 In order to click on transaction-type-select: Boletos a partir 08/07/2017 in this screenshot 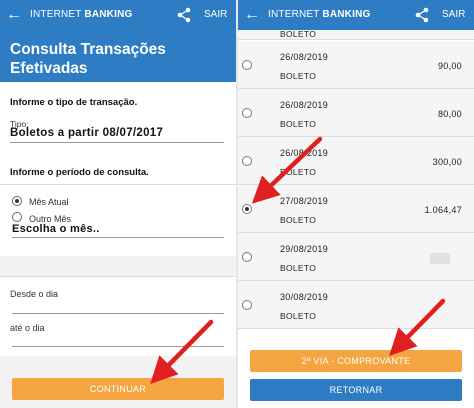, I will do `click(86, 133)`.